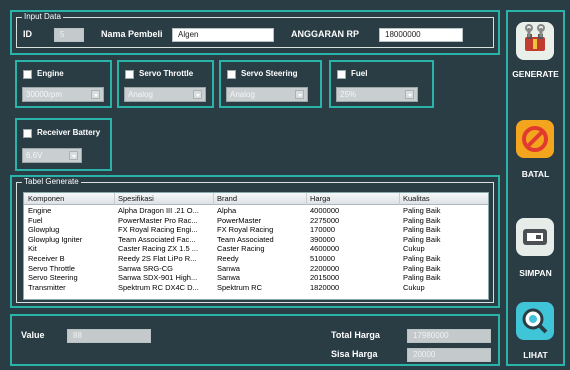 The image size is (570, 370). I want to click on table-cell-harga: 2015000, so click(325, 278).